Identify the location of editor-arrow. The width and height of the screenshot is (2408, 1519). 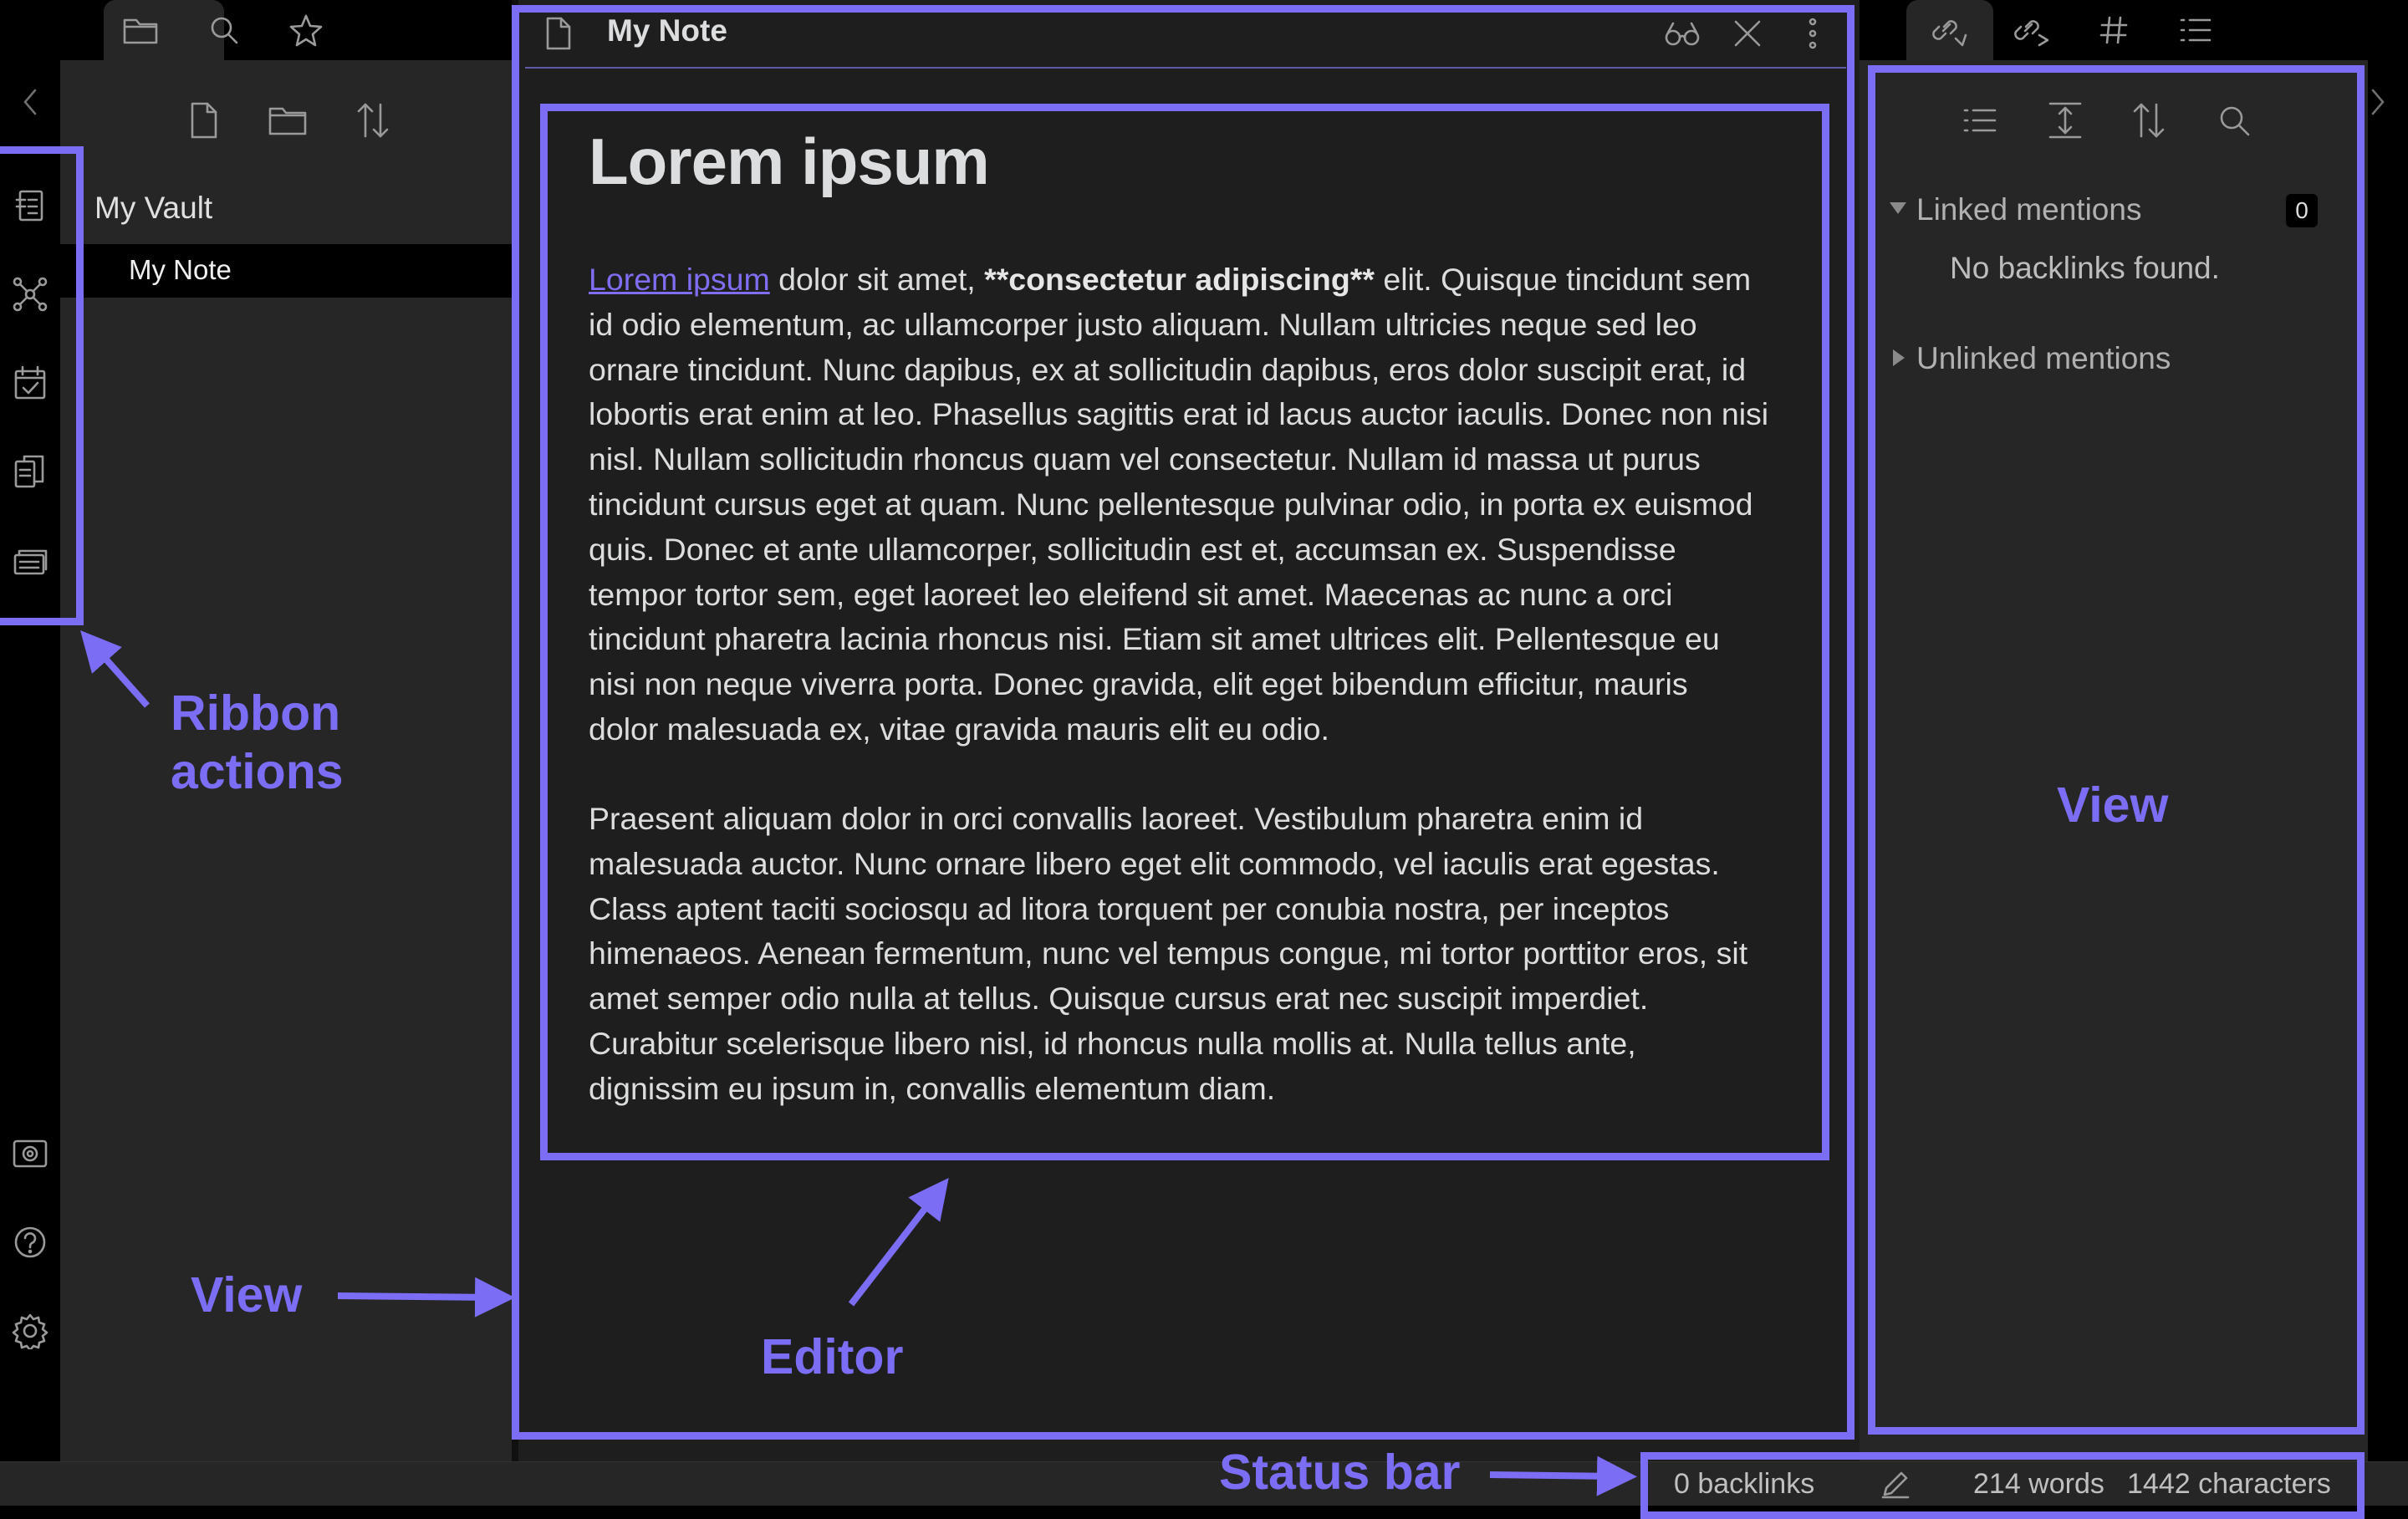
(899, 1242).